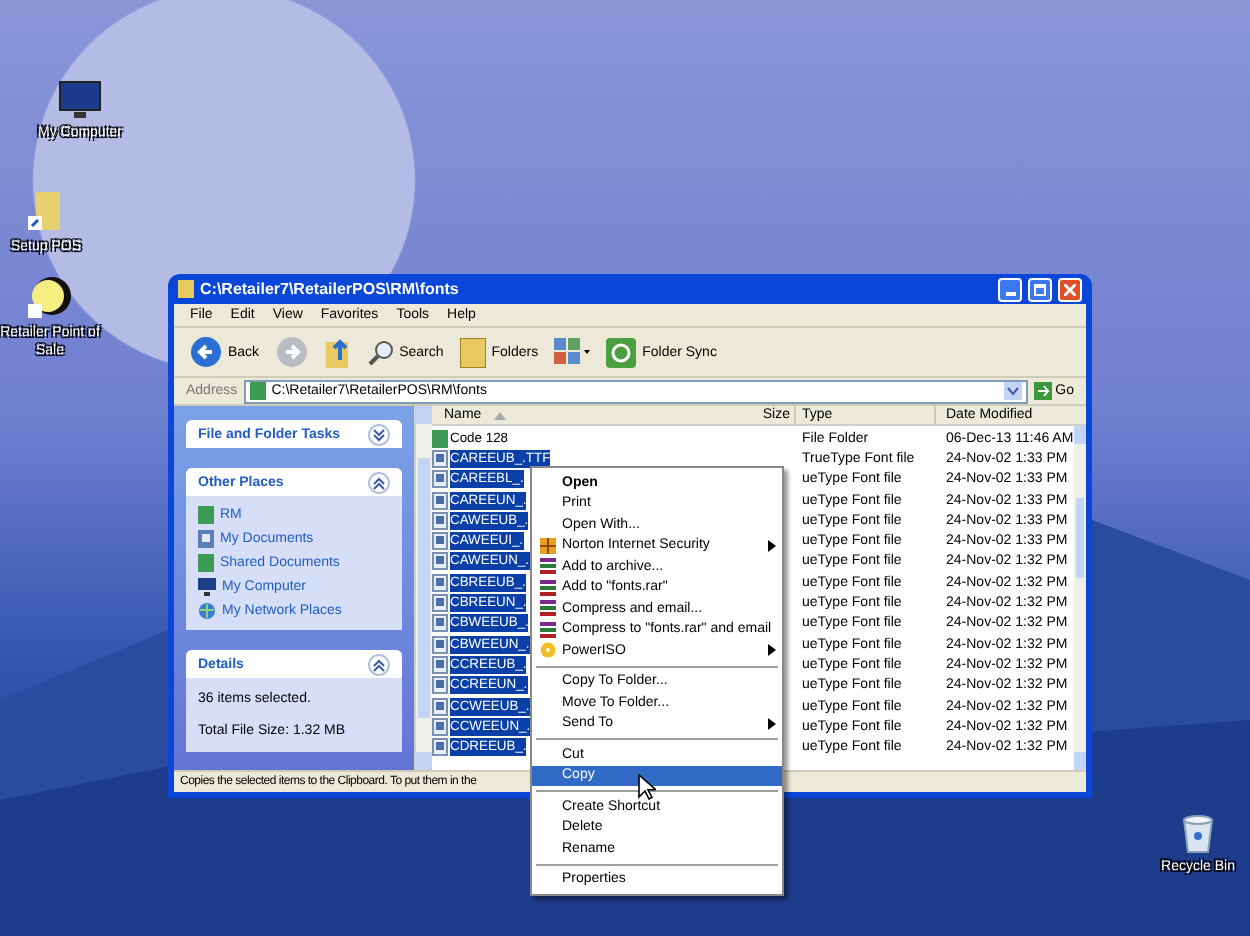 The height and width of the screenshot is (936, 1250). I want to click on globe-icon, so click(207, 611).